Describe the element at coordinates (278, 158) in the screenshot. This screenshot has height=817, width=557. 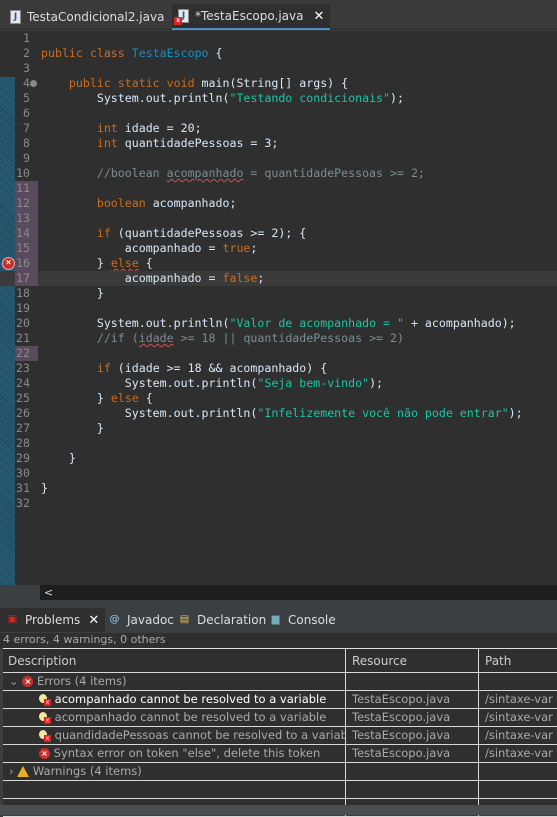
I see `code-line: 9` at that location.